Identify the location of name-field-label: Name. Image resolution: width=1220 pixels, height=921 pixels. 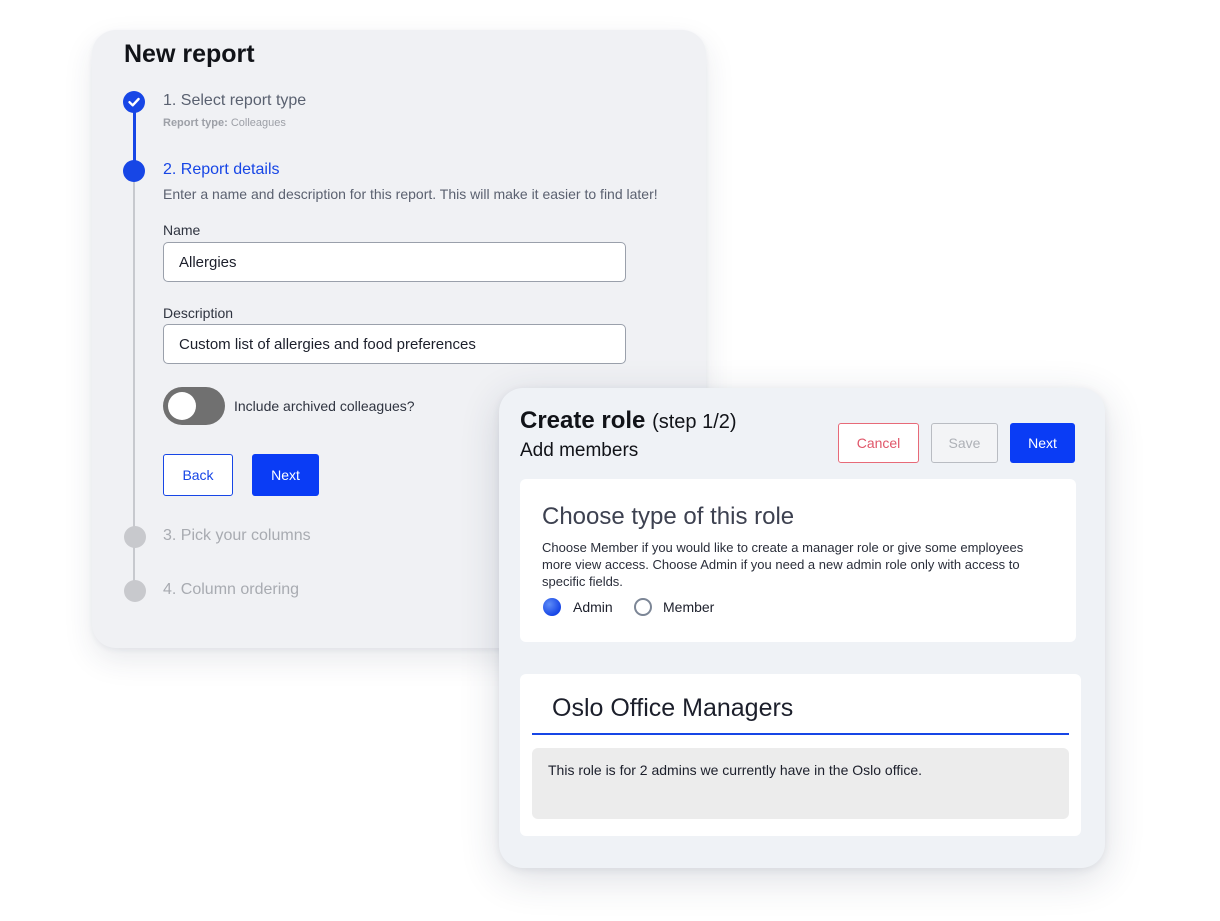
(182, 230).